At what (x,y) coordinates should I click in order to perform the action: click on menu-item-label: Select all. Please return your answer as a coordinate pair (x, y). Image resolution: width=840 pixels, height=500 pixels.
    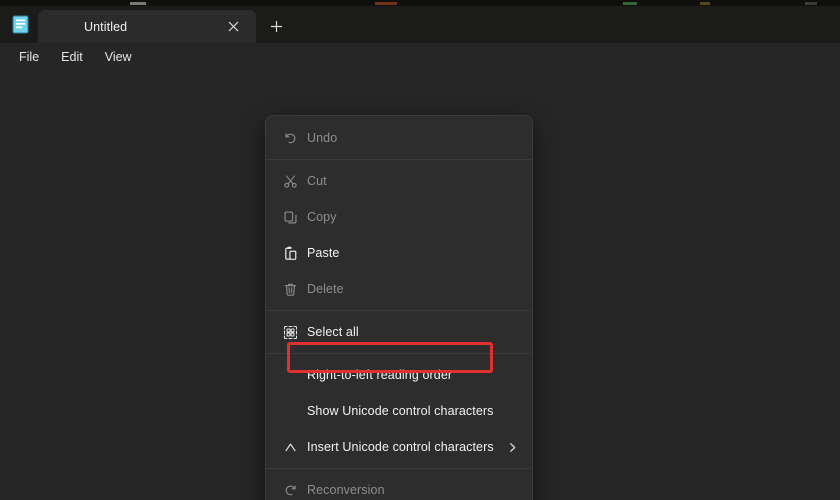
    Looking at the image, I should click on (333, 332).